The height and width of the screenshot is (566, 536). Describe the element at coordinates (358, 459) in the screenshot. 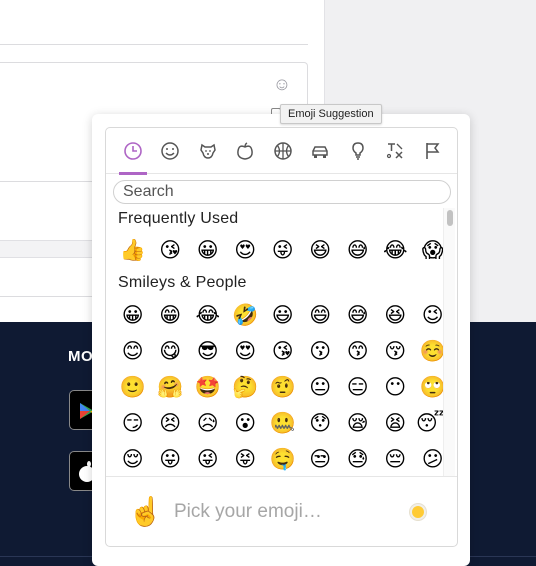

I see `emoji-button: 😓` at that location.